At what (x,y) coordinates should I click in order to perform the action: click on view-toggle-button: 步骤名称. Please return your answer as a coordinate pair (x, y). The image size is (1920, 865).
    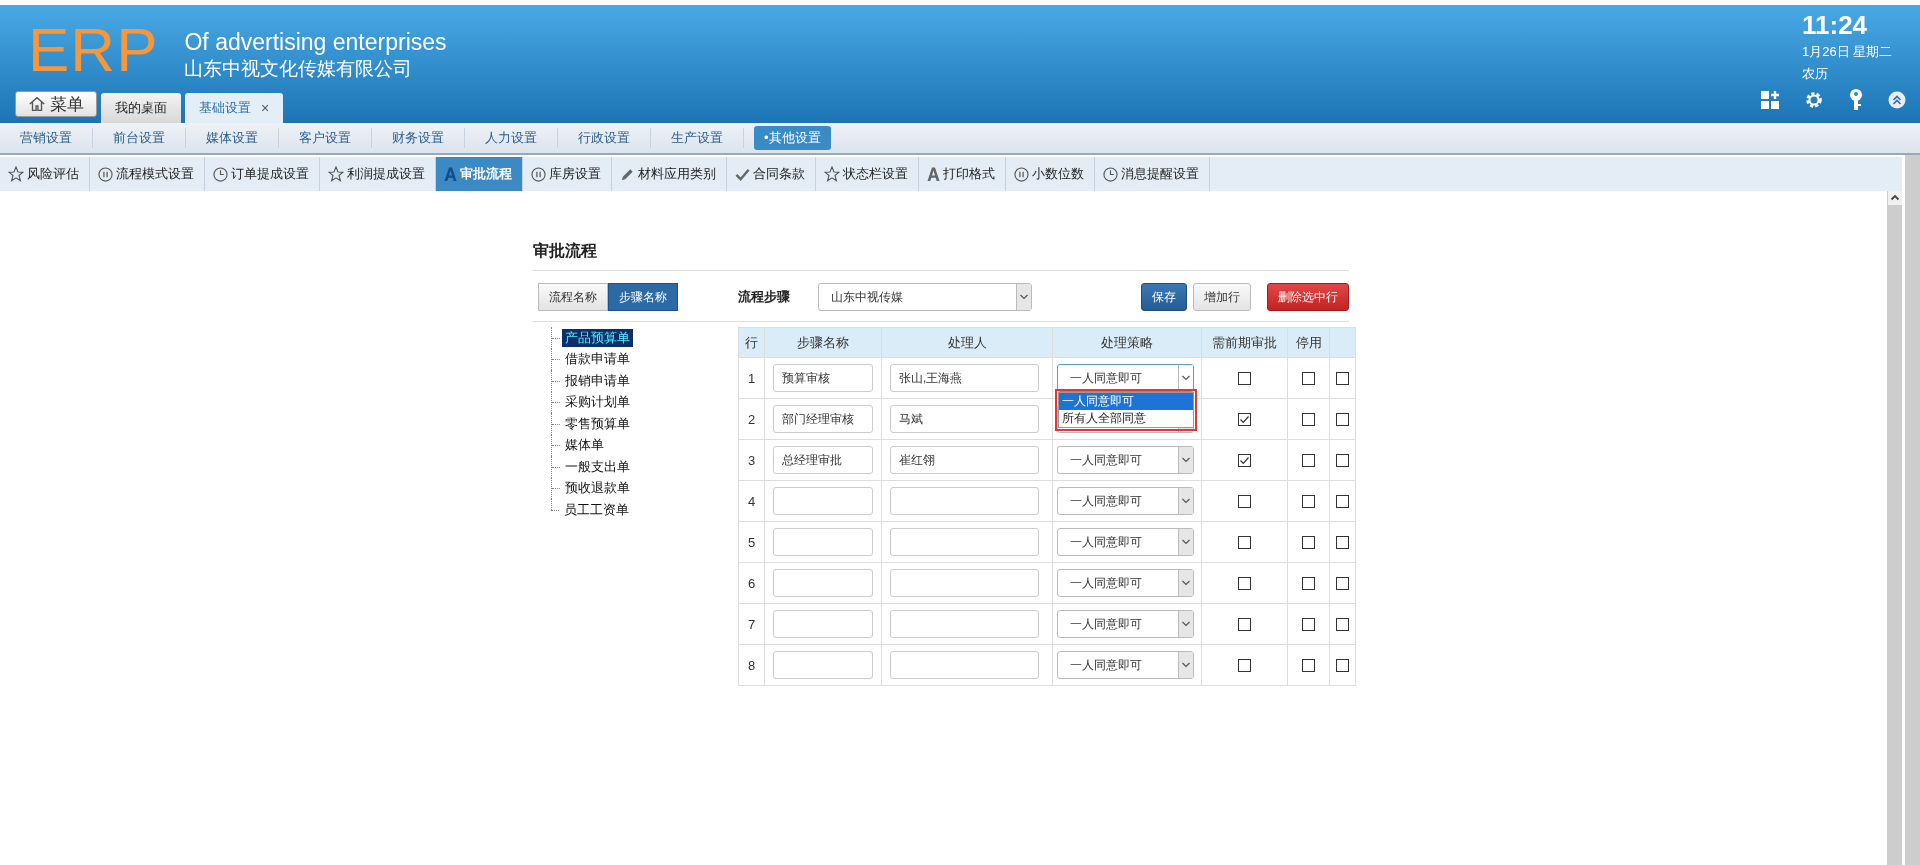
    Looking at the image, I should click on (643, 297).